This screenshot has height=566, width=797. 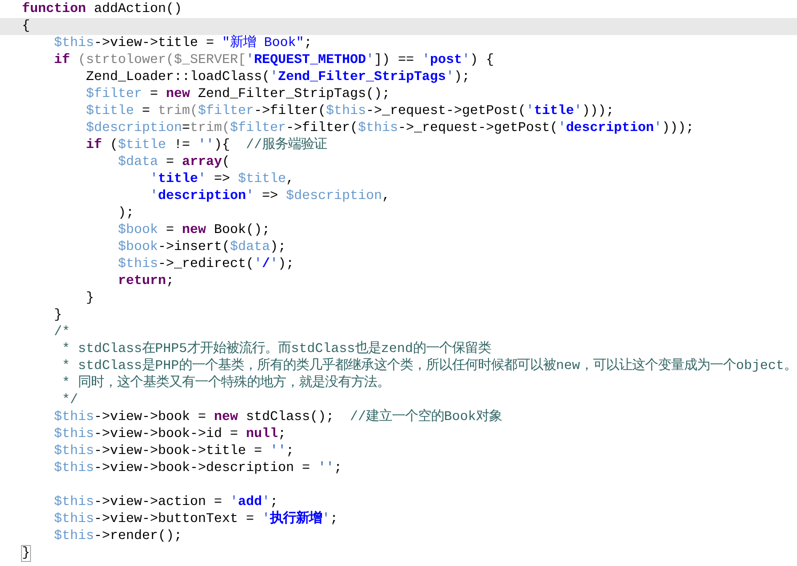 I want to click on code-line: $this->render();, so click(x=118, y=536).